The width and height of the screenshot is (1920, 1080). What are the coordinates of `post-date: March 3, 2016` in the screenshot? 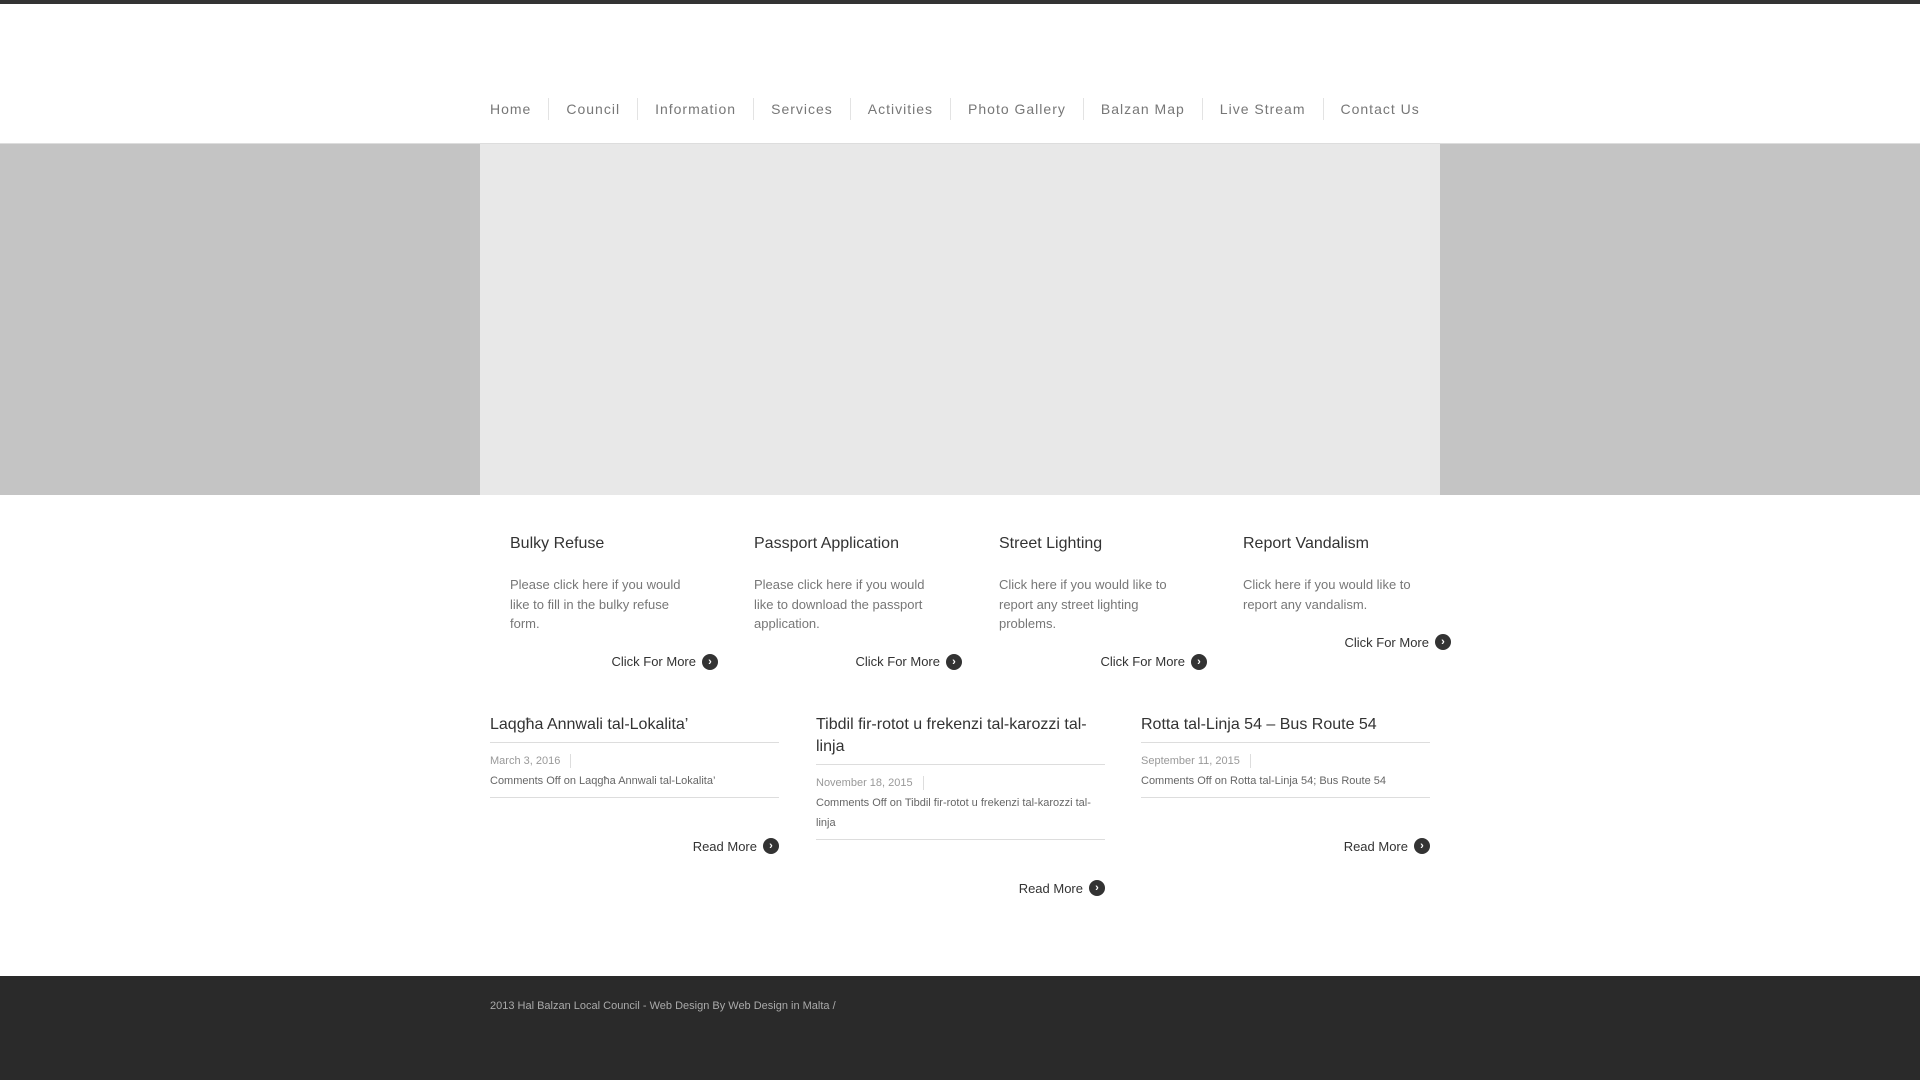 It's located at (531, 761).